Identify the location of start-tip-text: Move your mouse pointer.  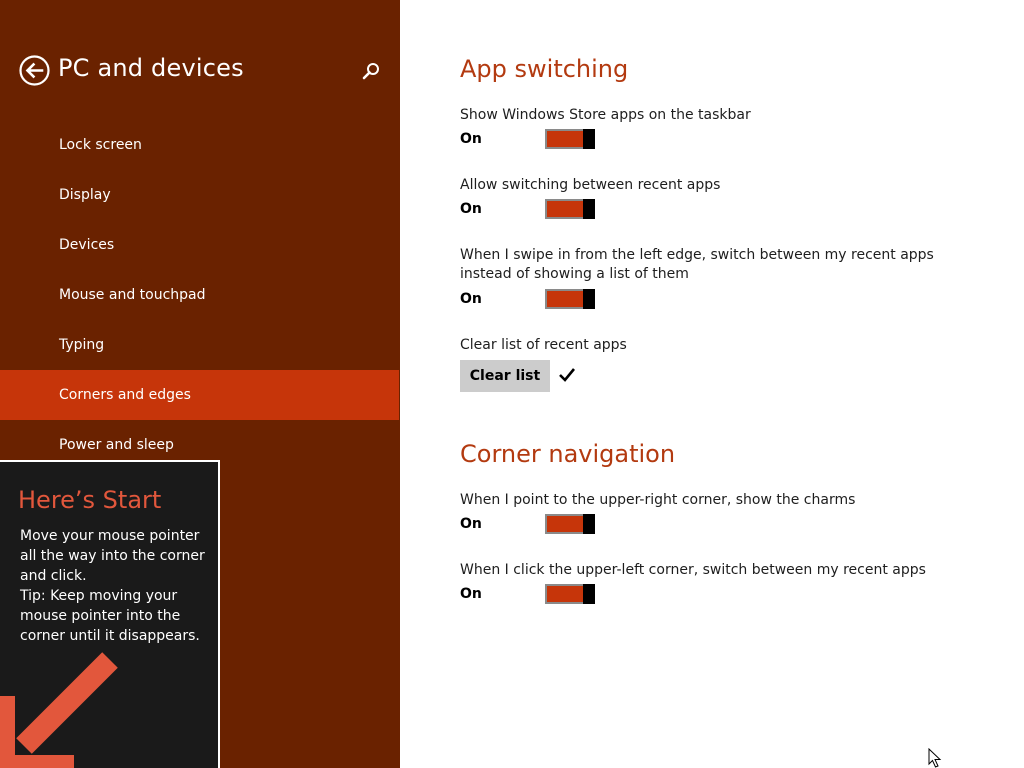
(110, 536).